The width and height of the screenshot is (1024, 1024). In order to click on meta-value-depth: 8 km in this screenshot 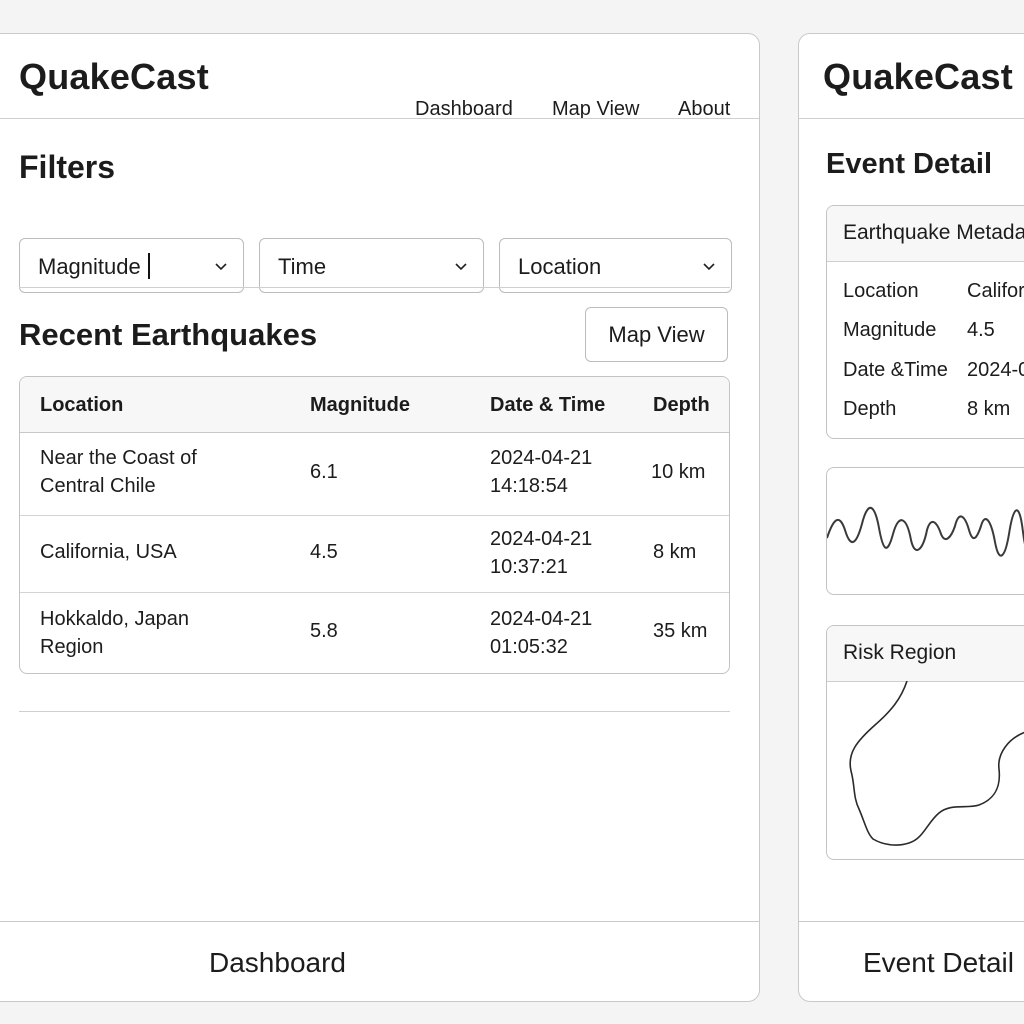, I will do `click(989, 409)`.